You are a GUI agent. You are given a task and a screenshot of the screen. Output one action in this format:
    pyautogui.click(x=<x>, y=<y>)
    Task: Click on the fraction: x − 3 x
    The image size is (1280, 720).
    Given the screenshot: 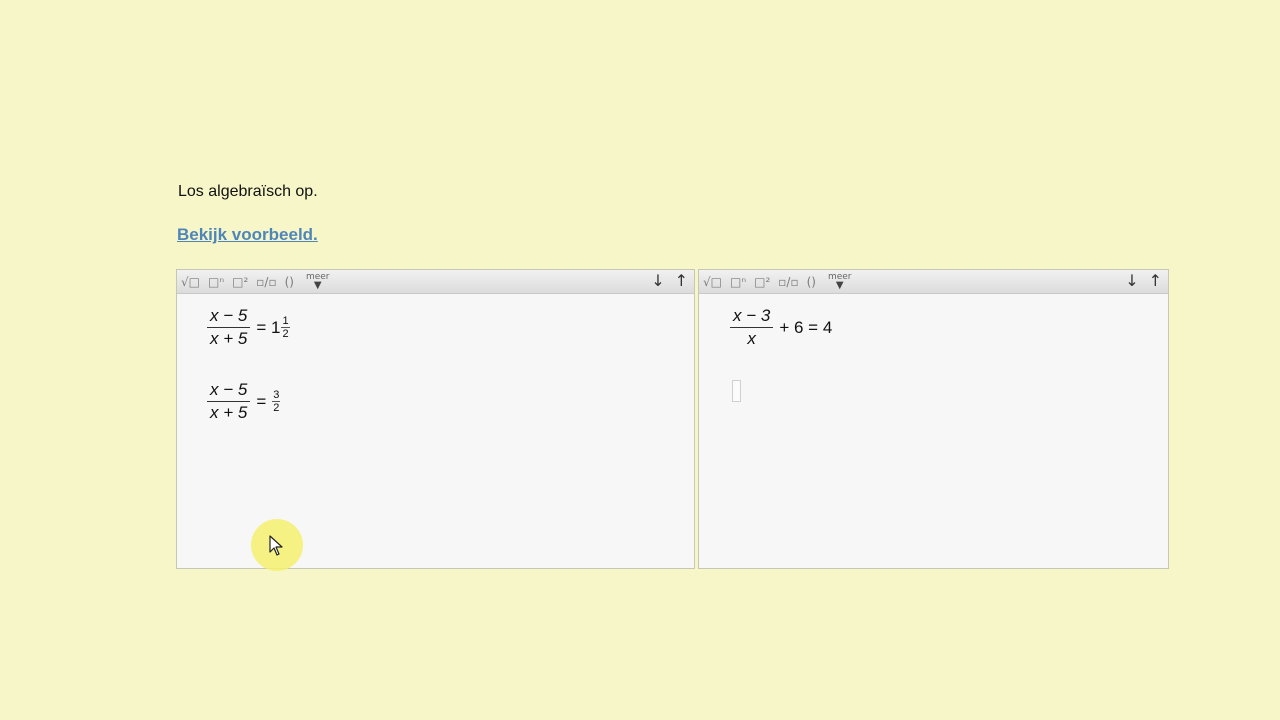 What is the action you would take?
    pyautogui.click(x=752, y=327)
    